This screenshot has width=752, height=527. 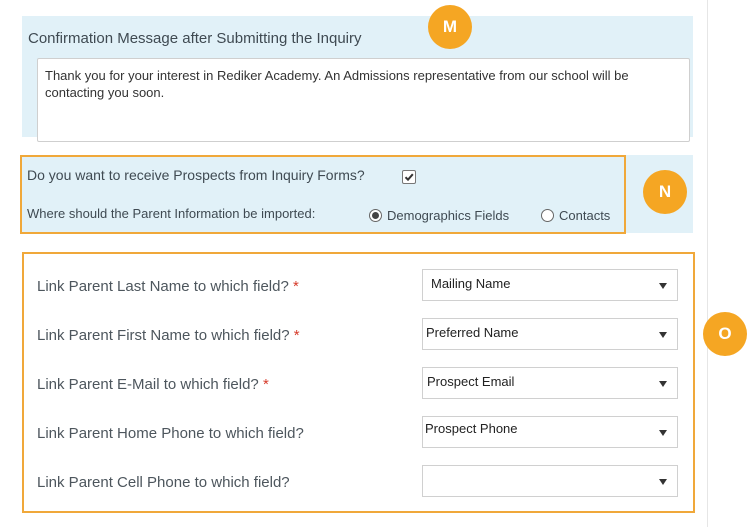 I want to click on right-divider, so click(x=707, y=263).